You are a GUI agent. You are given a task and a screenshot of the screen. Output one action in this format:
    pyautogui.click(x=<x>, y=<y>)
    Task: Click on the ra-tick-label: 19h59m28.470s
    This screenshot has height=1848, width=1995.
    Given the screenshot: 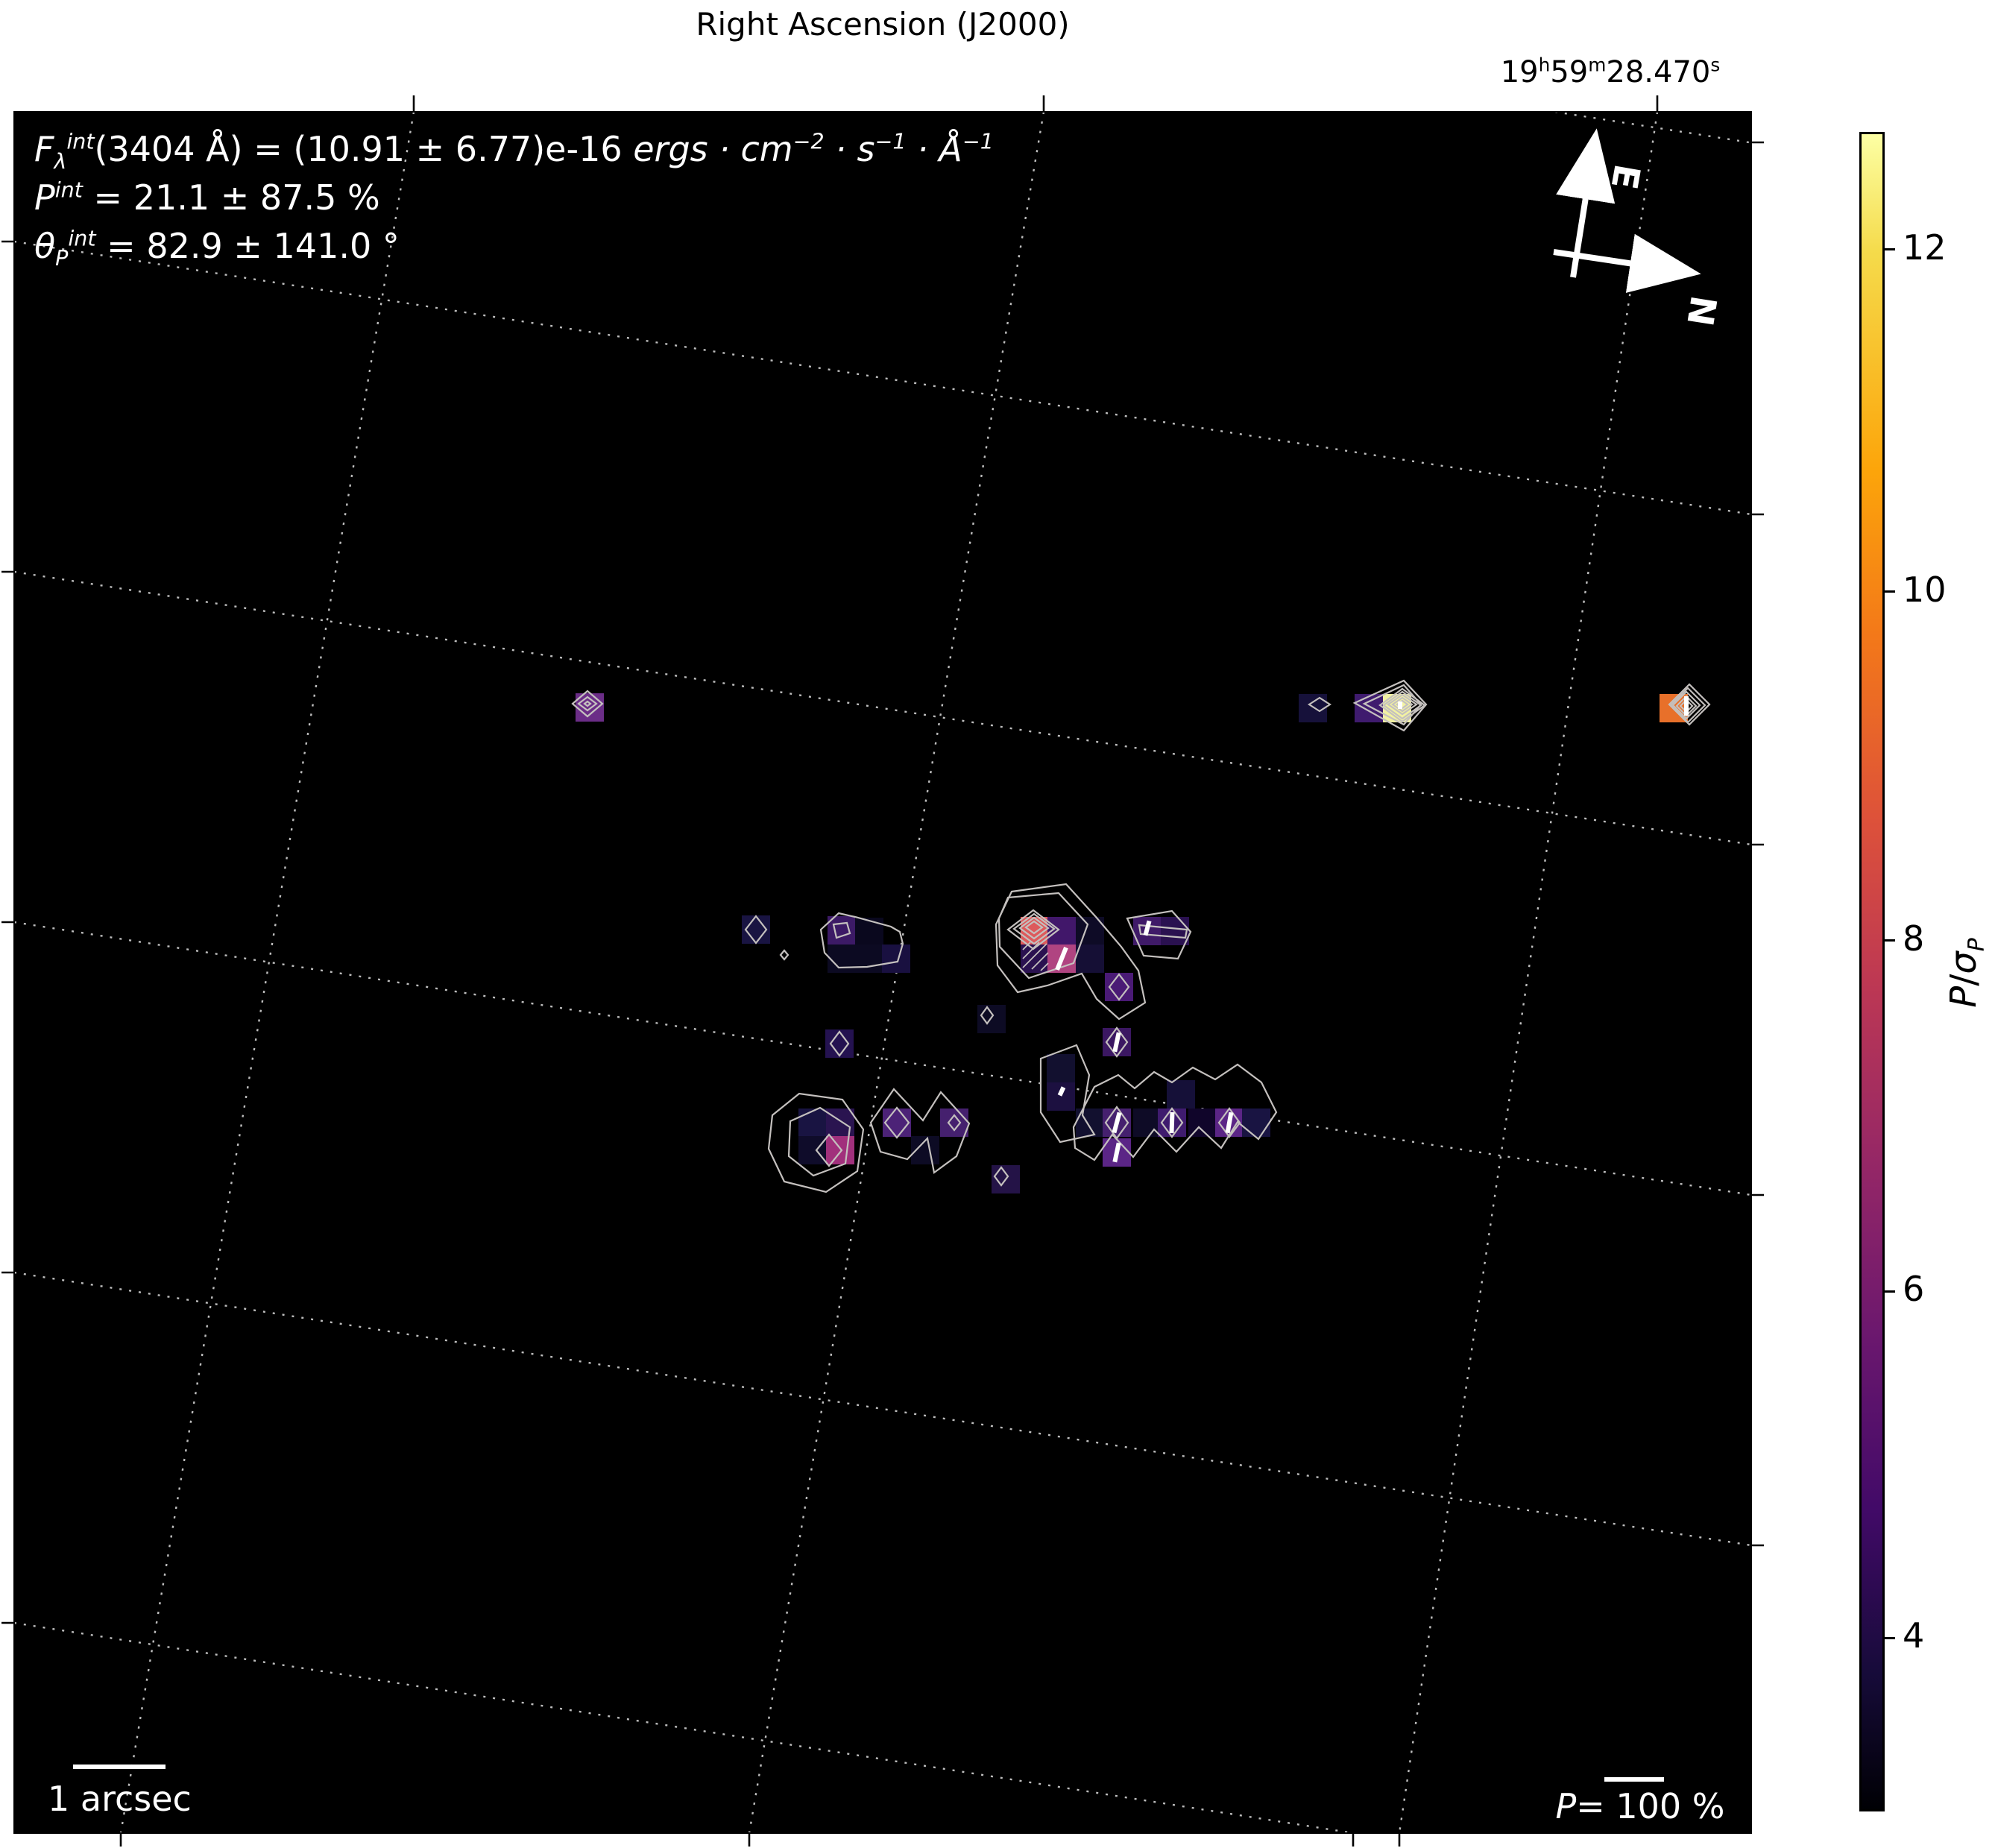 What is the action you would take?
    pyautogui.click(x=1610, y=72)
    